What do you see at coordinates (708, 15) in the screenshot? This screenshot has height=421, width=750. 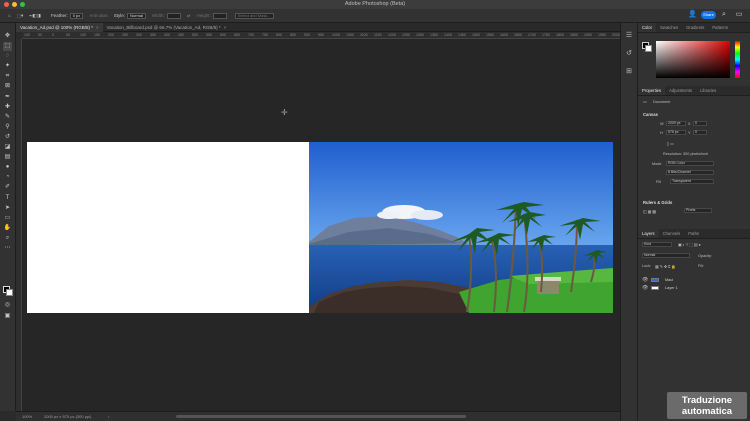 I see `share-button: Share` at bounding box center [708, 15].